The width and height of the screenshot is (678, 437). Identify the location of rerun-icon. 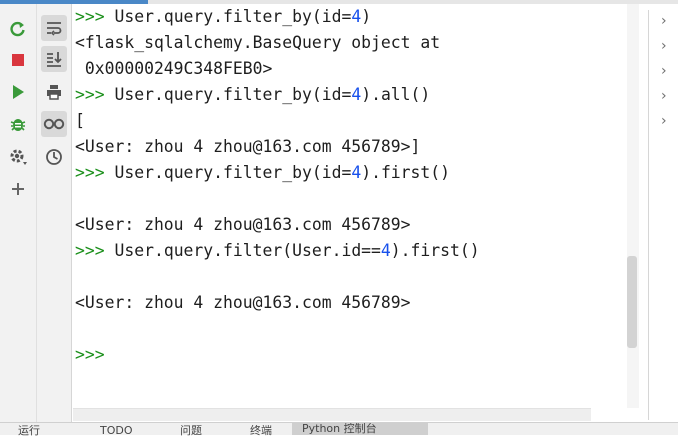
(18, 29).